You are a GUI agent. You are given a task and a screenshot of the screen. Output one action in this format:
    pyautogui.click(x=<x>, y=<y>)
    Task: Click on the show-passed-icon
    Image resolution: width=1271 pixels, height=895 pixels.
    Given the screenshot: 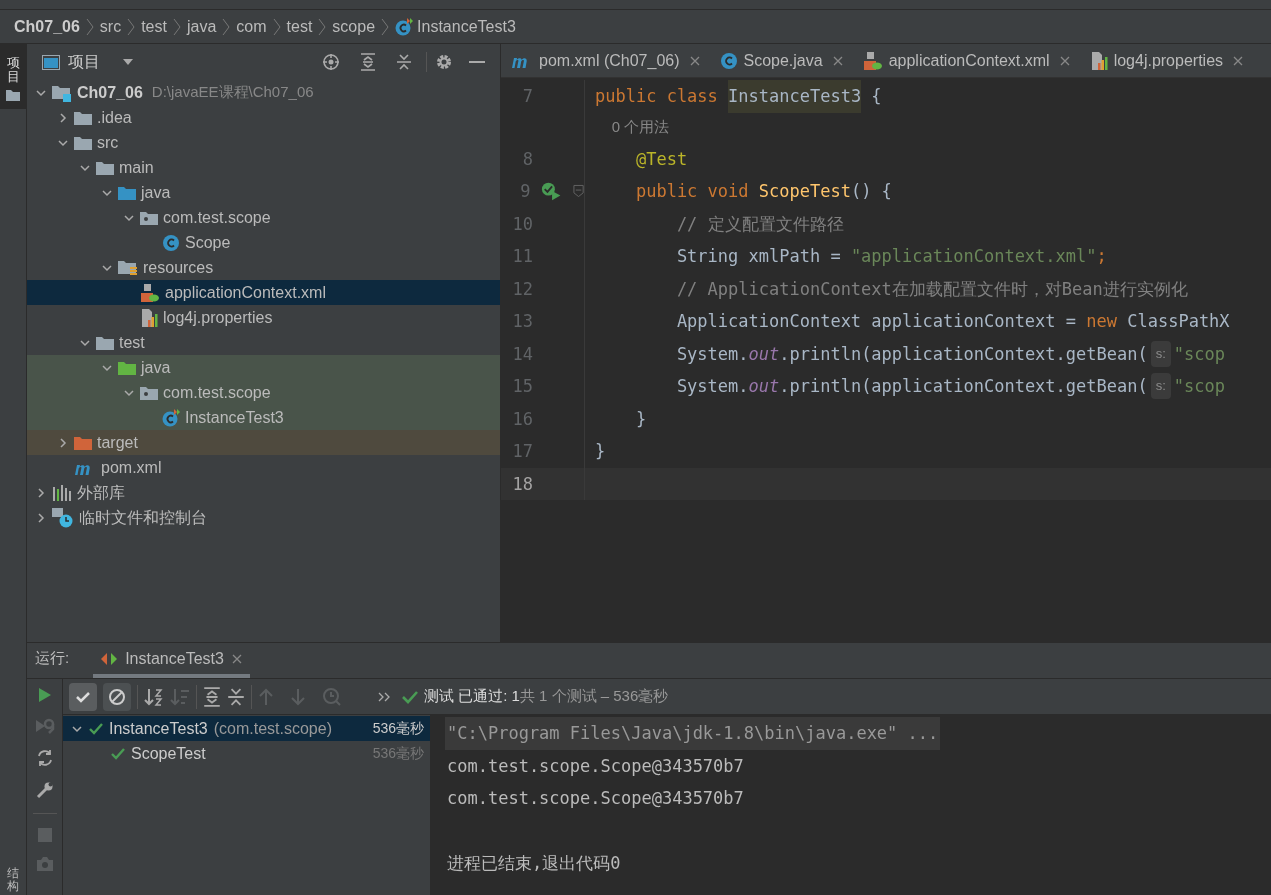 What is the action you would take?
    pyautogui.click(x=83, y=696)
    